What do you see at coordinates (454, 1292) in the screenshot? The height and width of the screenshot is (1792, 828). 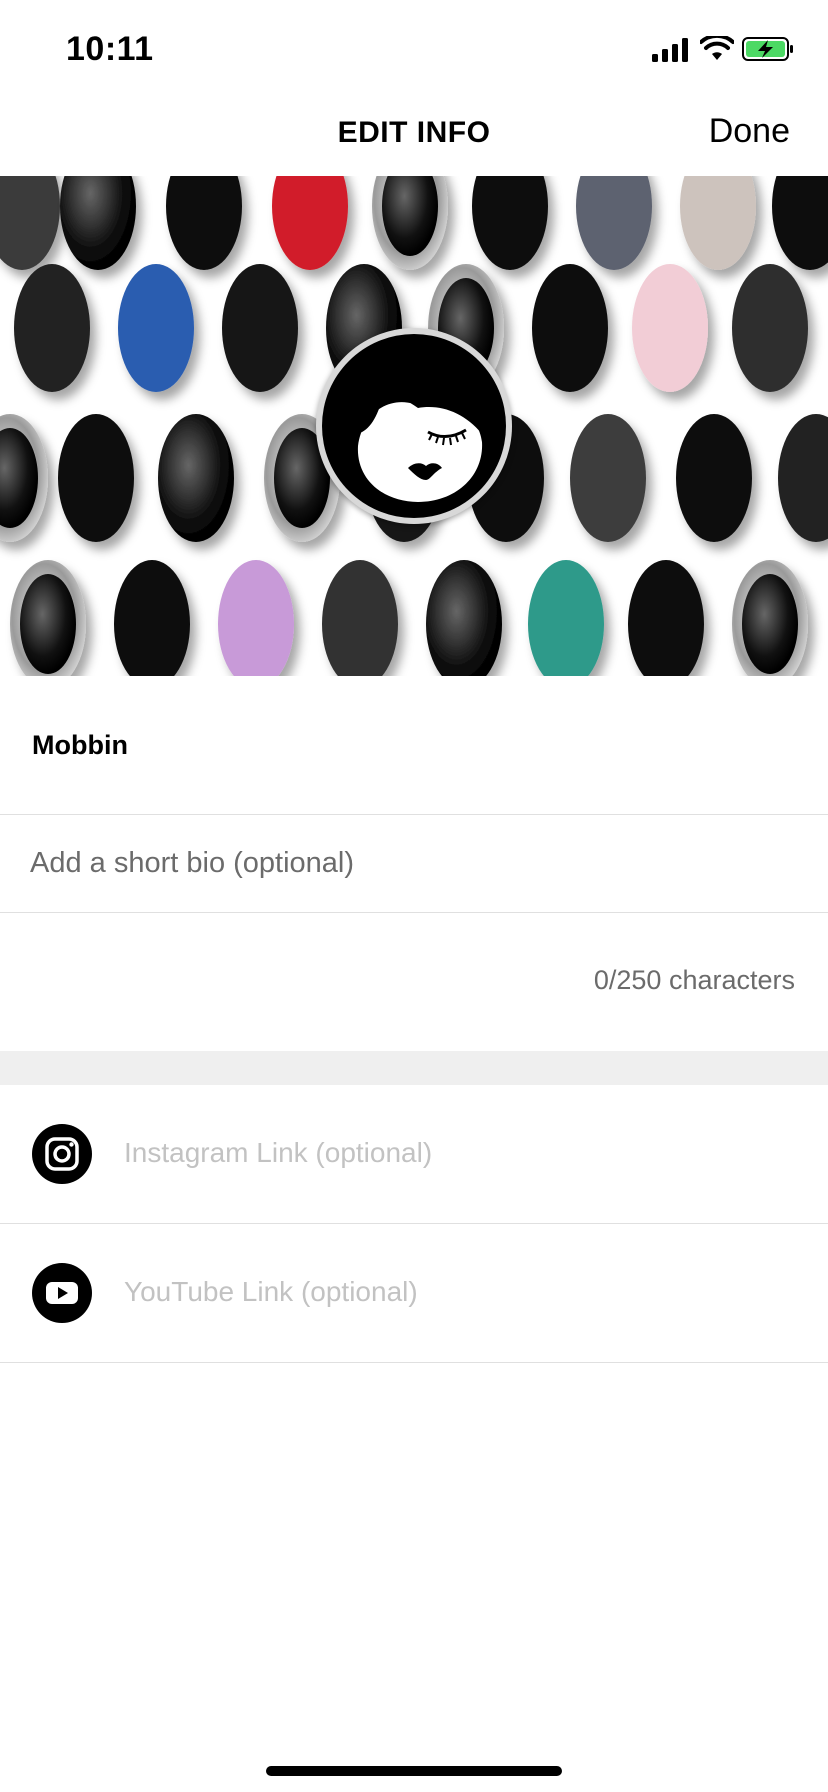 I see `youtube-link-input` at bounding box center [454, 1292].